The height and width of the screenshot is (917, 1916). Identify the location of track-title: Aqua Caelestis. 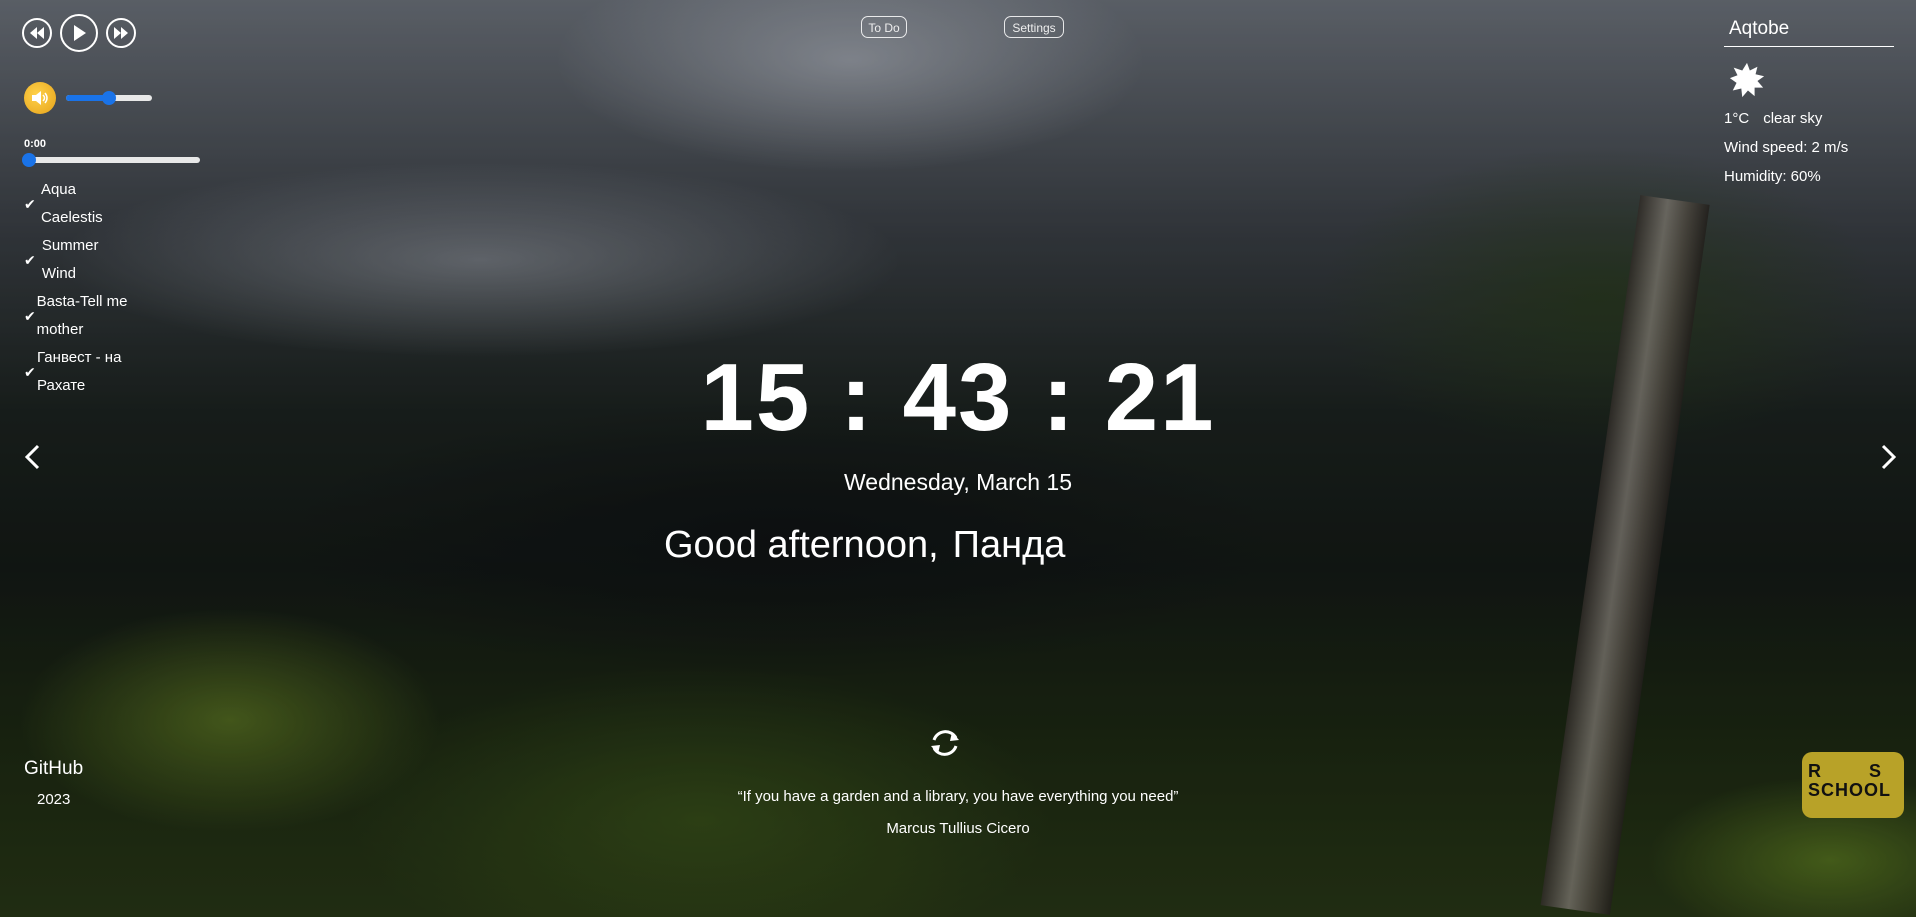
(71, 203).